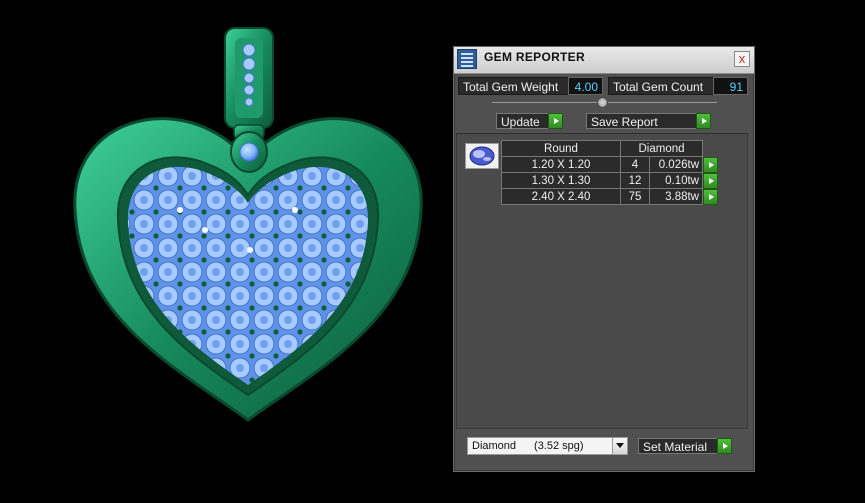  Describe the element at coordinates (513, 86) in the screenshot. I see `total-gem-weight-label: Total Gem Weight` at that location.